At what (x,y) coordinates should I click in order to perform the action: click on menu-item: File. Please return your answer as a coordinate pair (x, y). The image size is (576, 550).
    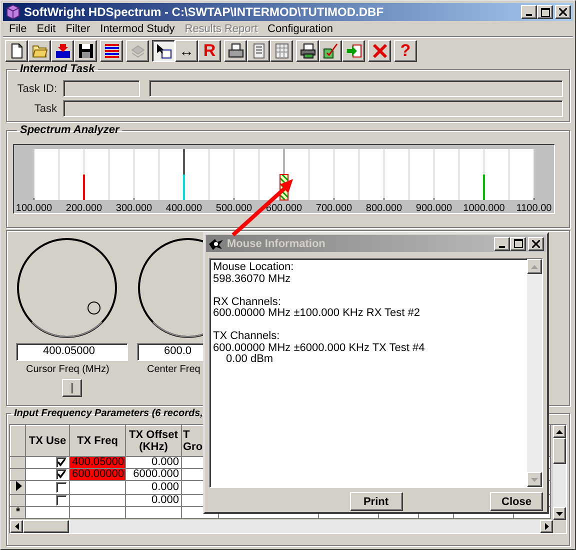
    Looking at the image, I should click on (18, 28).